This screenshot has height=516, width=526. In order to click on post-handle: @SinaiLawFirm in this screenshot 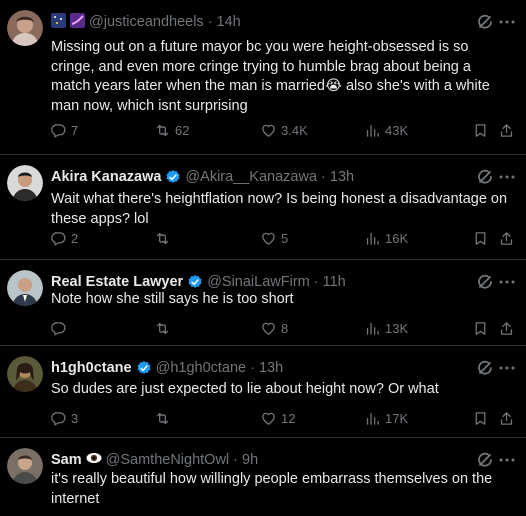, I will do `click(258, 282)`.